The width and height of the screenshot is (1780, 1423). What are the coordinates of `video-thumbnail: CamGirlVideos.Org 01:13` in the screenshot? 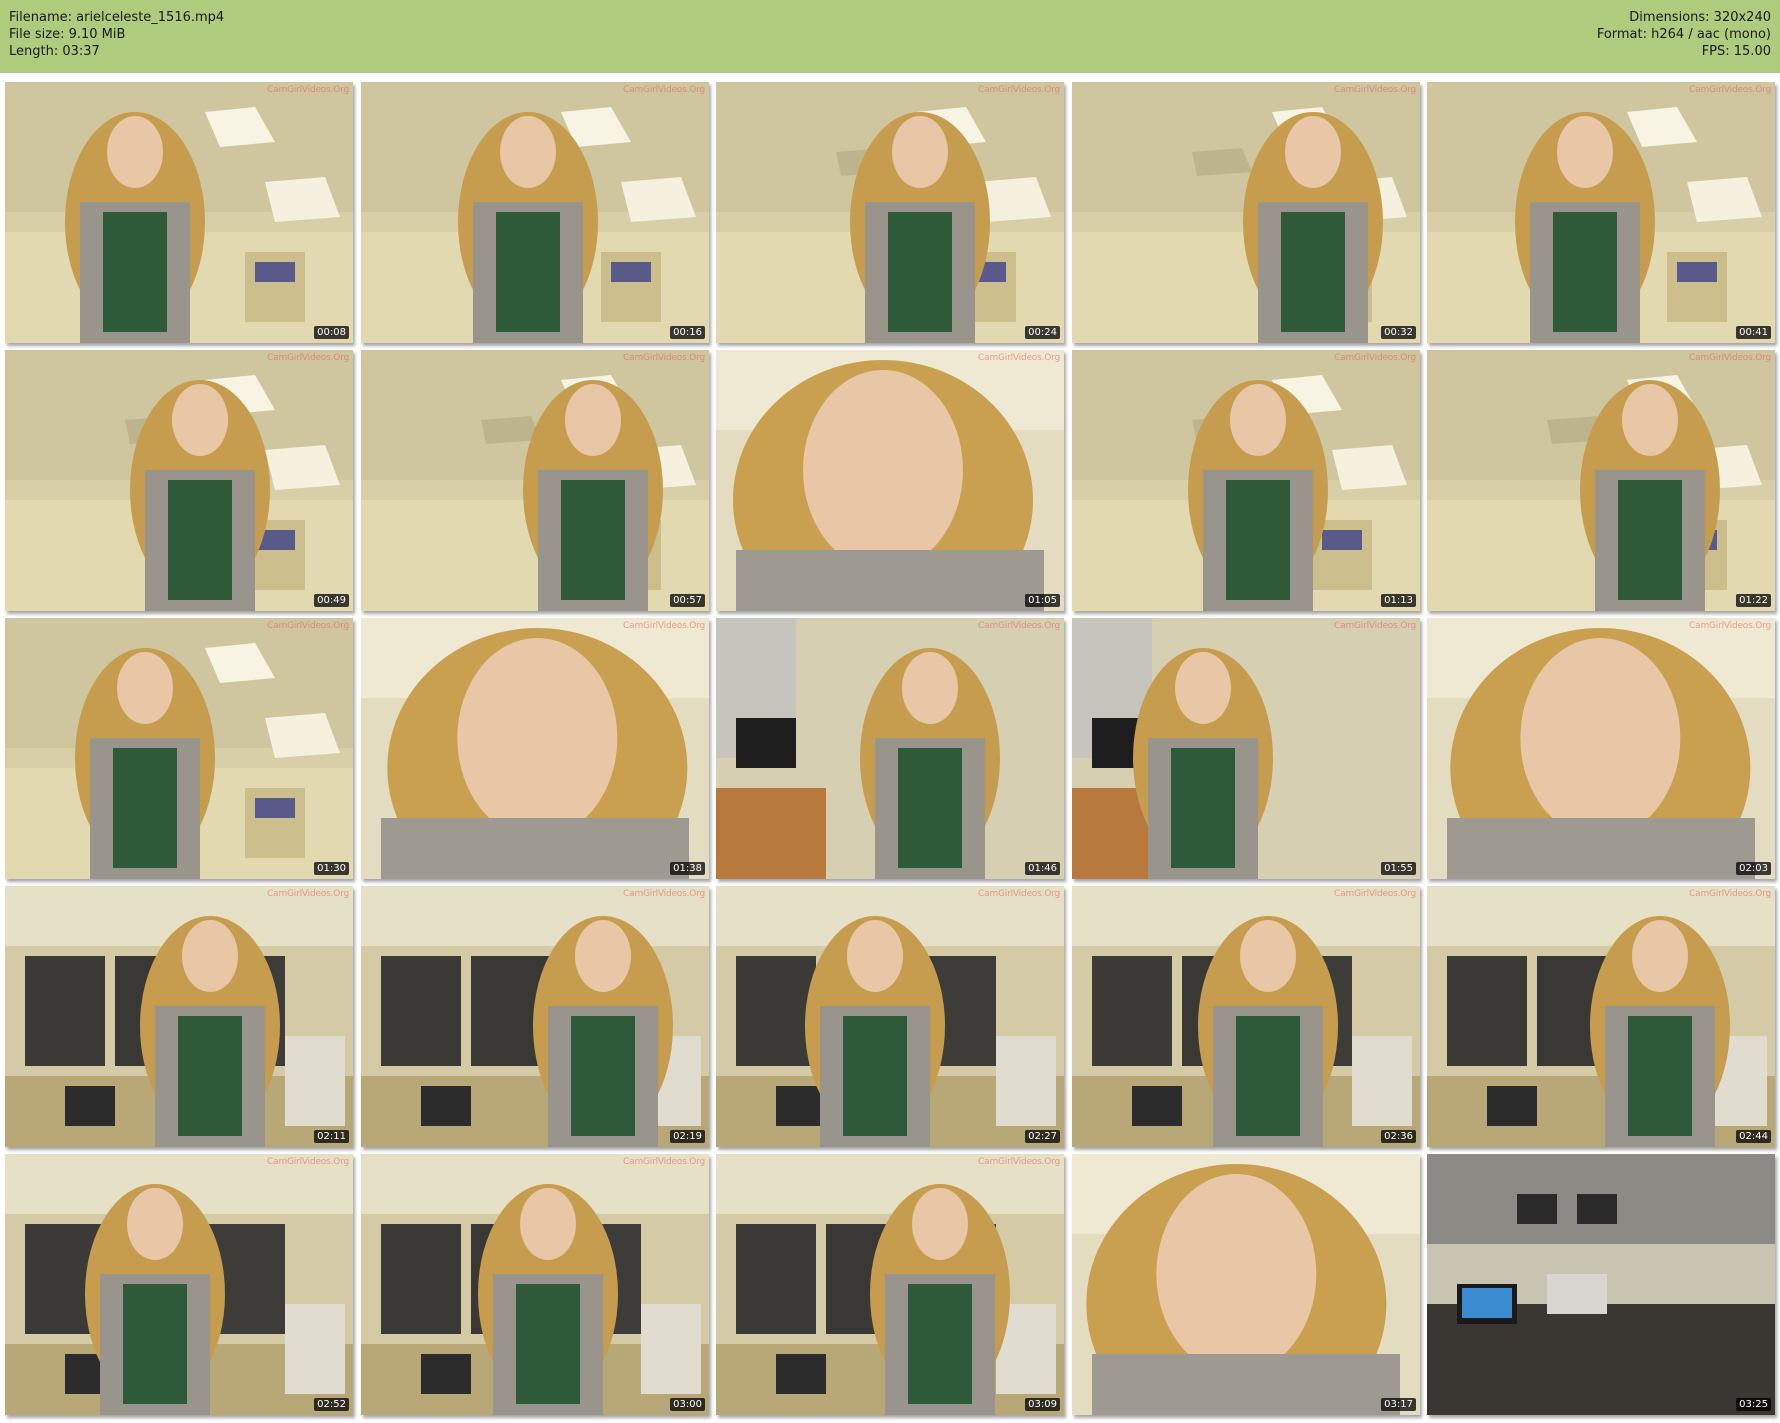 It's located at (1246, 480).